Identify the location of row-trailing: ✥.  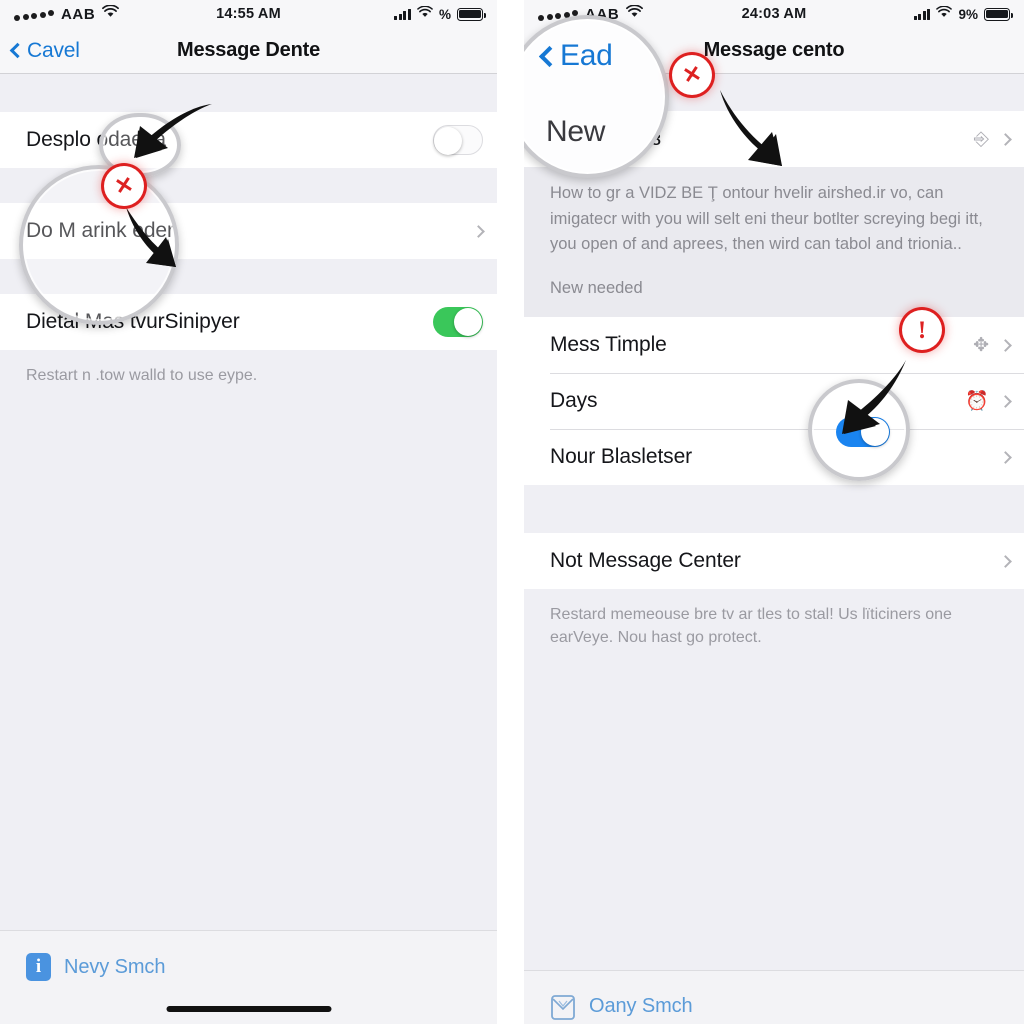
(969, 345).